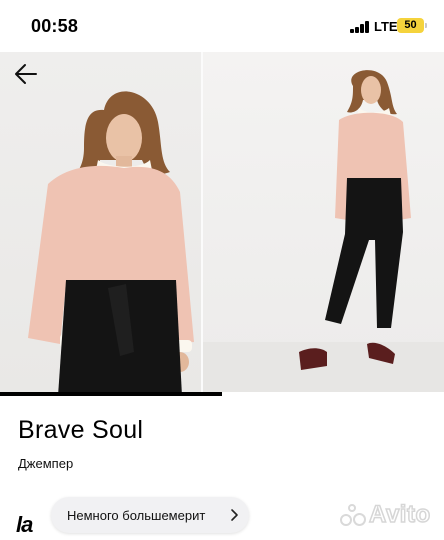 This screenshot has height=540, width=444. What do you see at coordinates (24, 524) in the screenshot?
I see `brand-logo: la` at bounding box center [24, 524].